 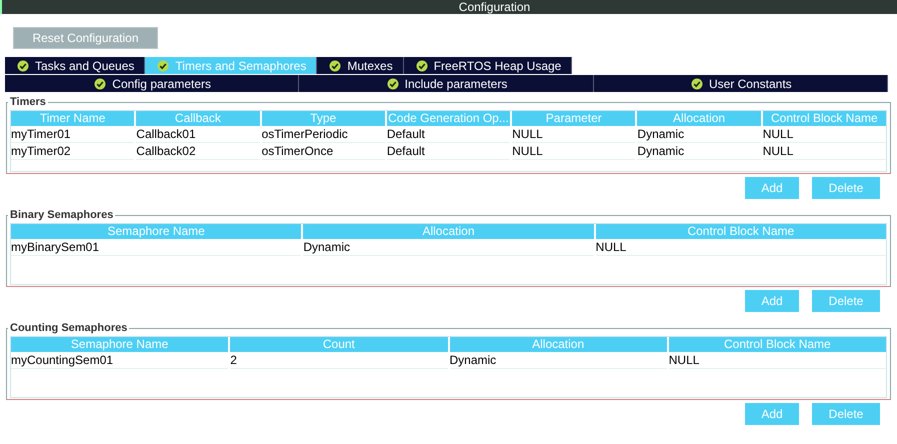 What do you see at coordinates (339, 361) in the screenshot?
I see `table-cell: 2` at bounding box center [339, 361].